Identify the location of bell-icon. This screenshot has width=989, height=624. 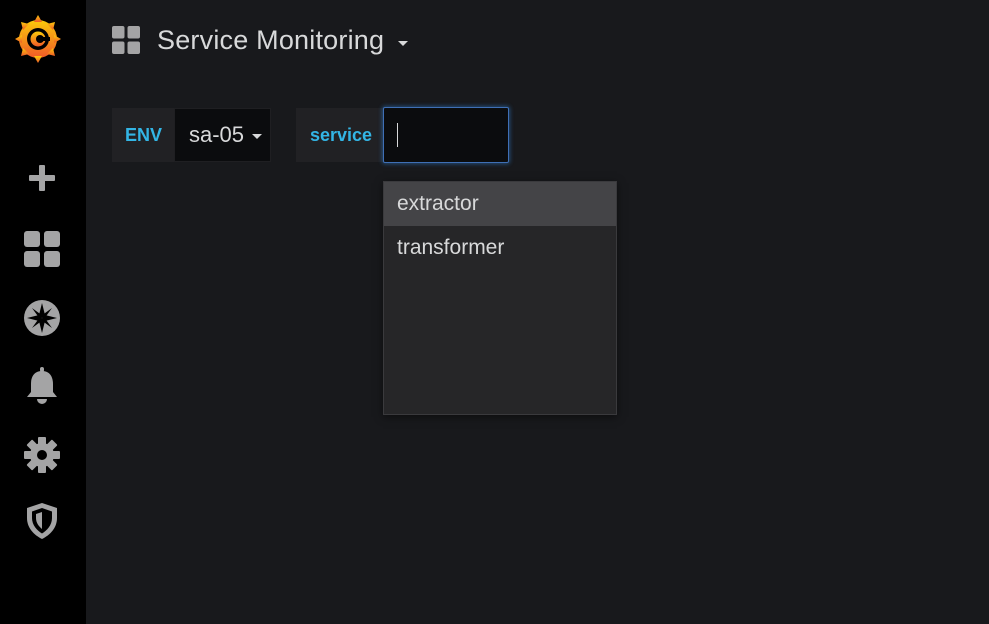
(42, 385).